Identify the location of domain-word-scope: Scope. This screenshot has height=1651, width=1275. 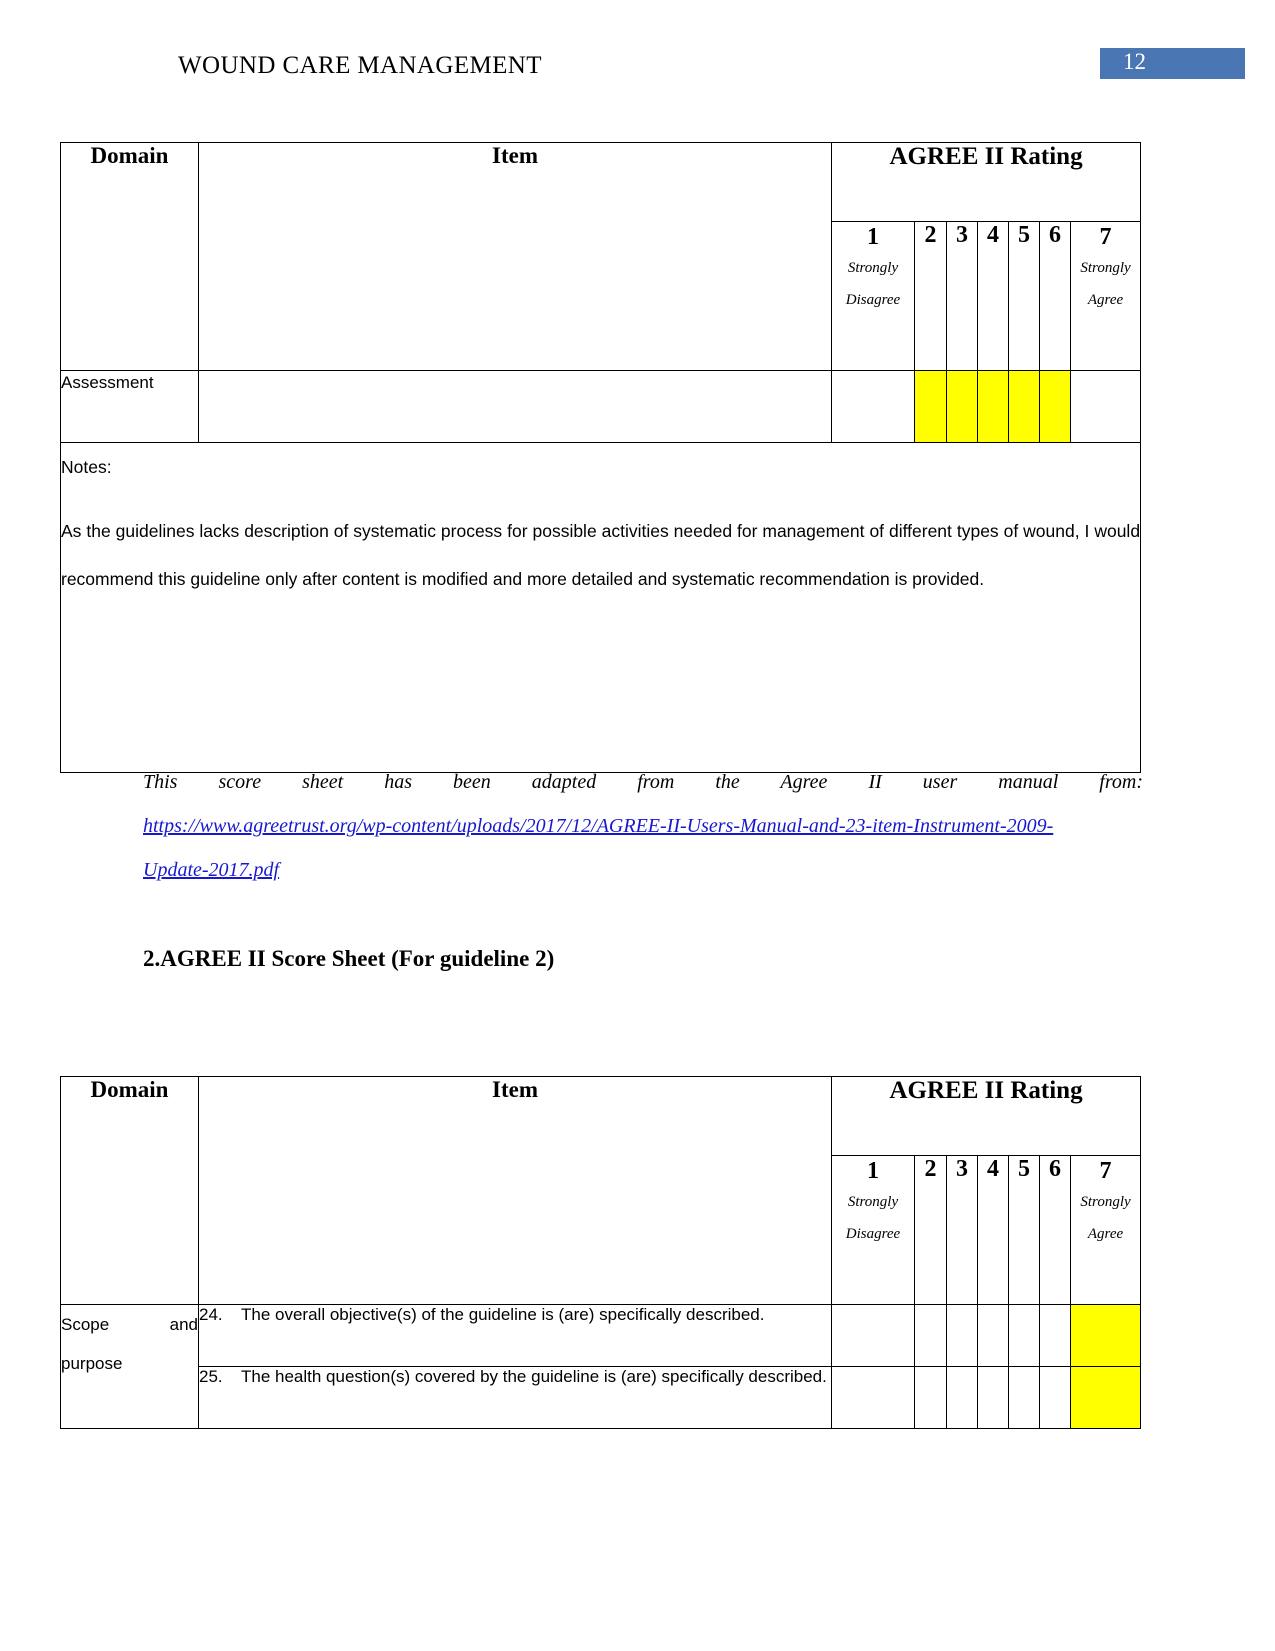
(85, 1324).